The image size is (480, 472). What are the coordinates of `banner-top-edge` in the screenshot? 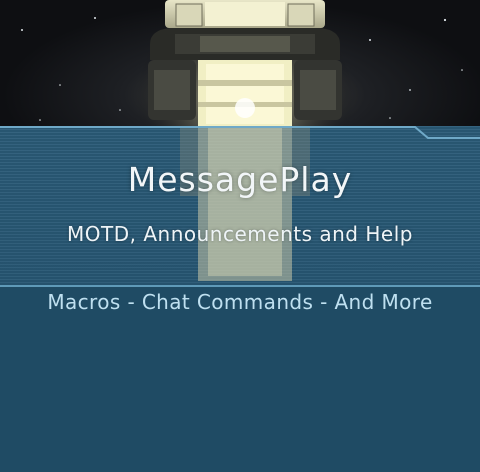 It's located at (240, 132).